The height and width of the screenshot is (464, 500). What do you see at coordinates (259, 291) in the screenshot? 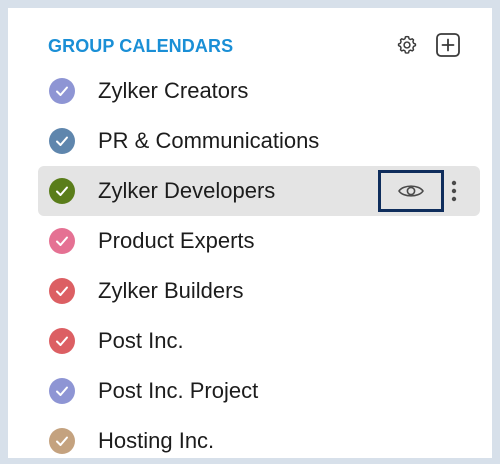
I see `calendar-item: Zylker Builders` at bounding box center [259, 291].